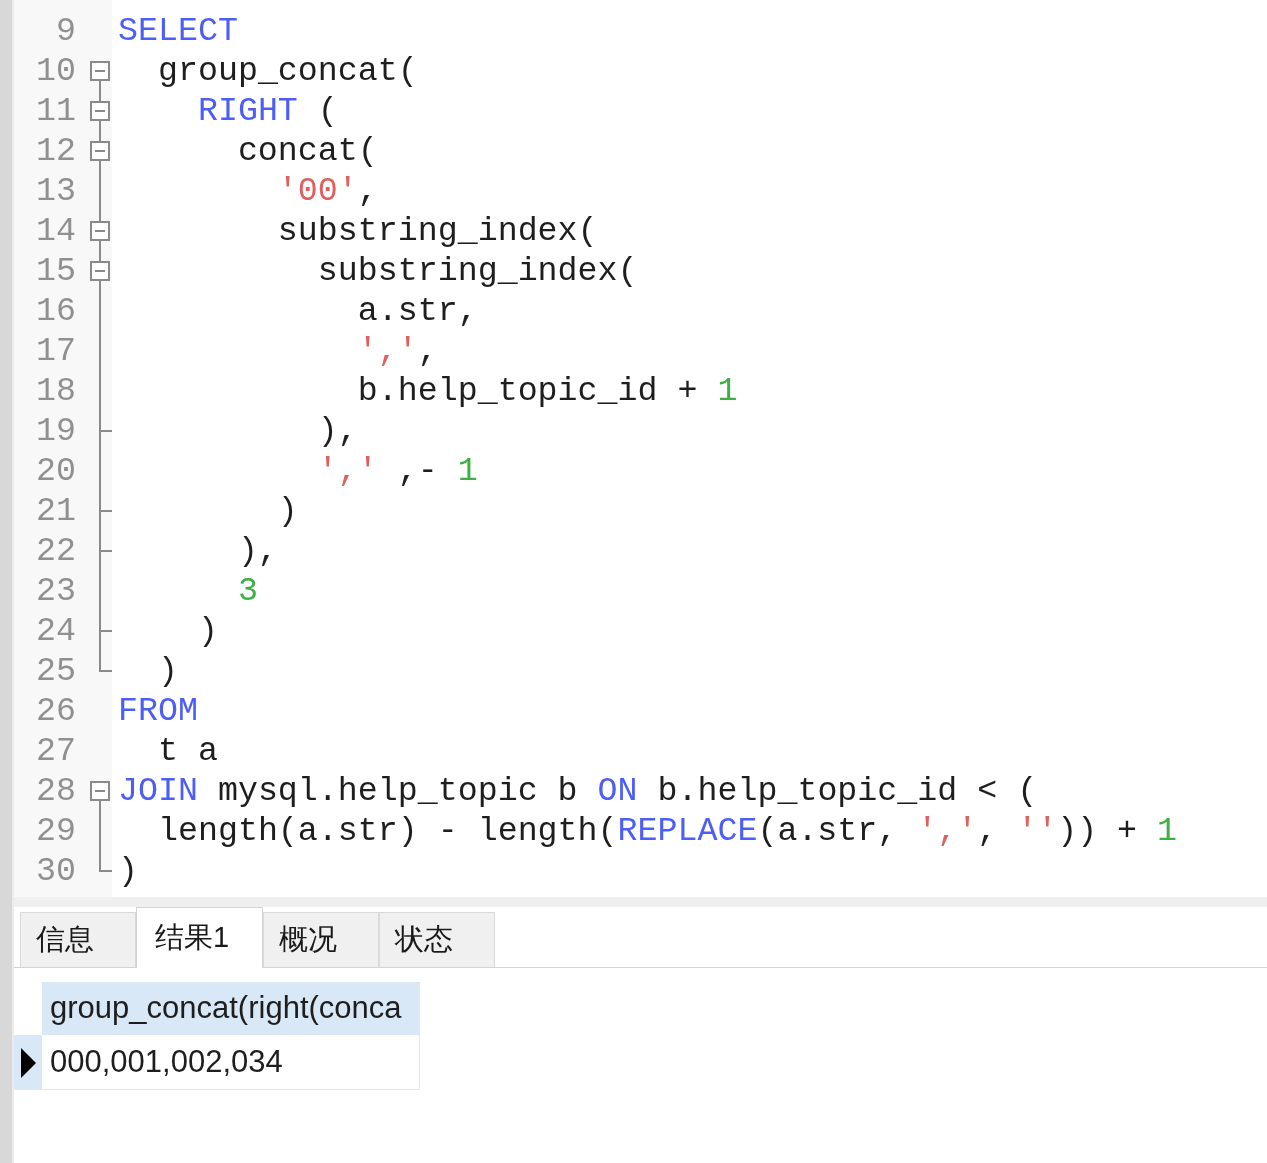  What do you see at coordinates (56, 591) in the screenshot?
I see `line-number: 23` at bounding box center [56, 591].